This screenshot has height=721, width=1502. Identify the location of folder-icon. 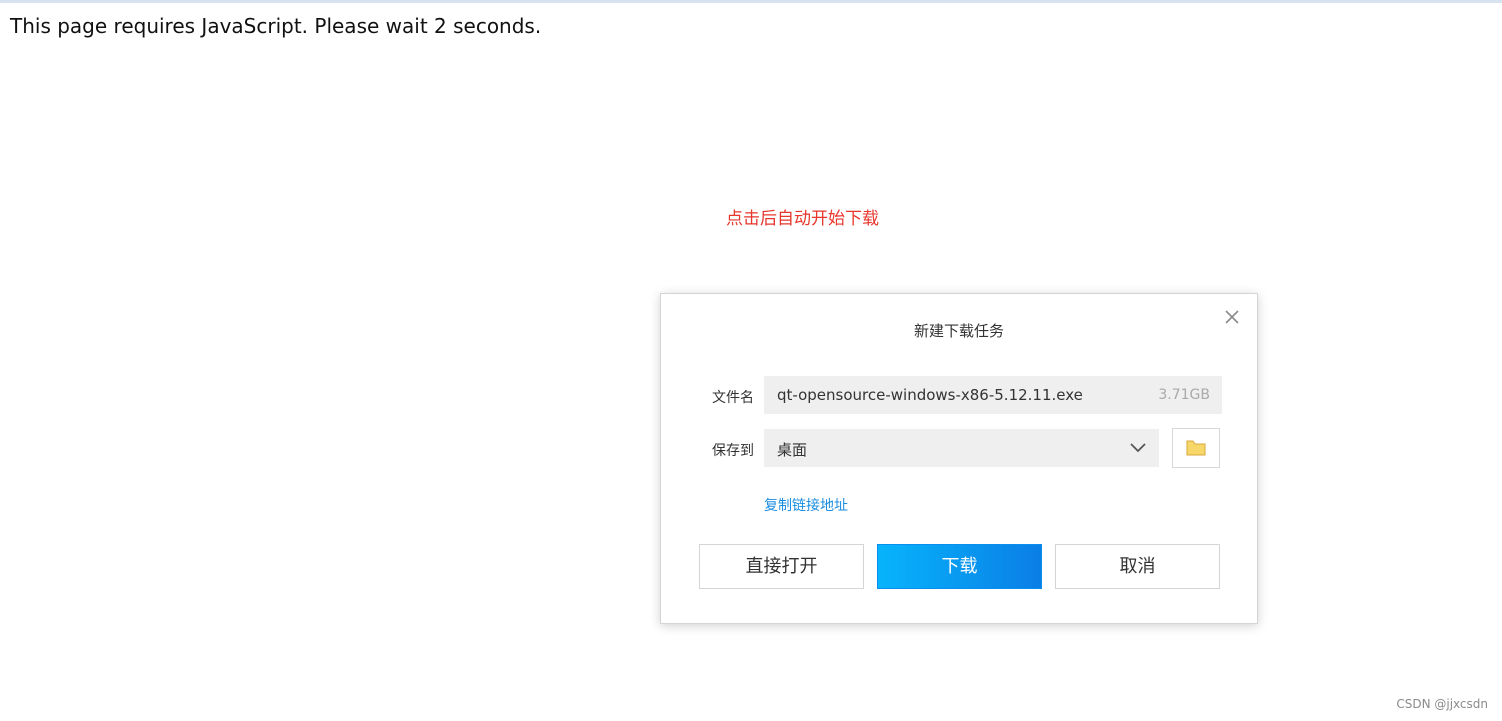
(1196, 448).